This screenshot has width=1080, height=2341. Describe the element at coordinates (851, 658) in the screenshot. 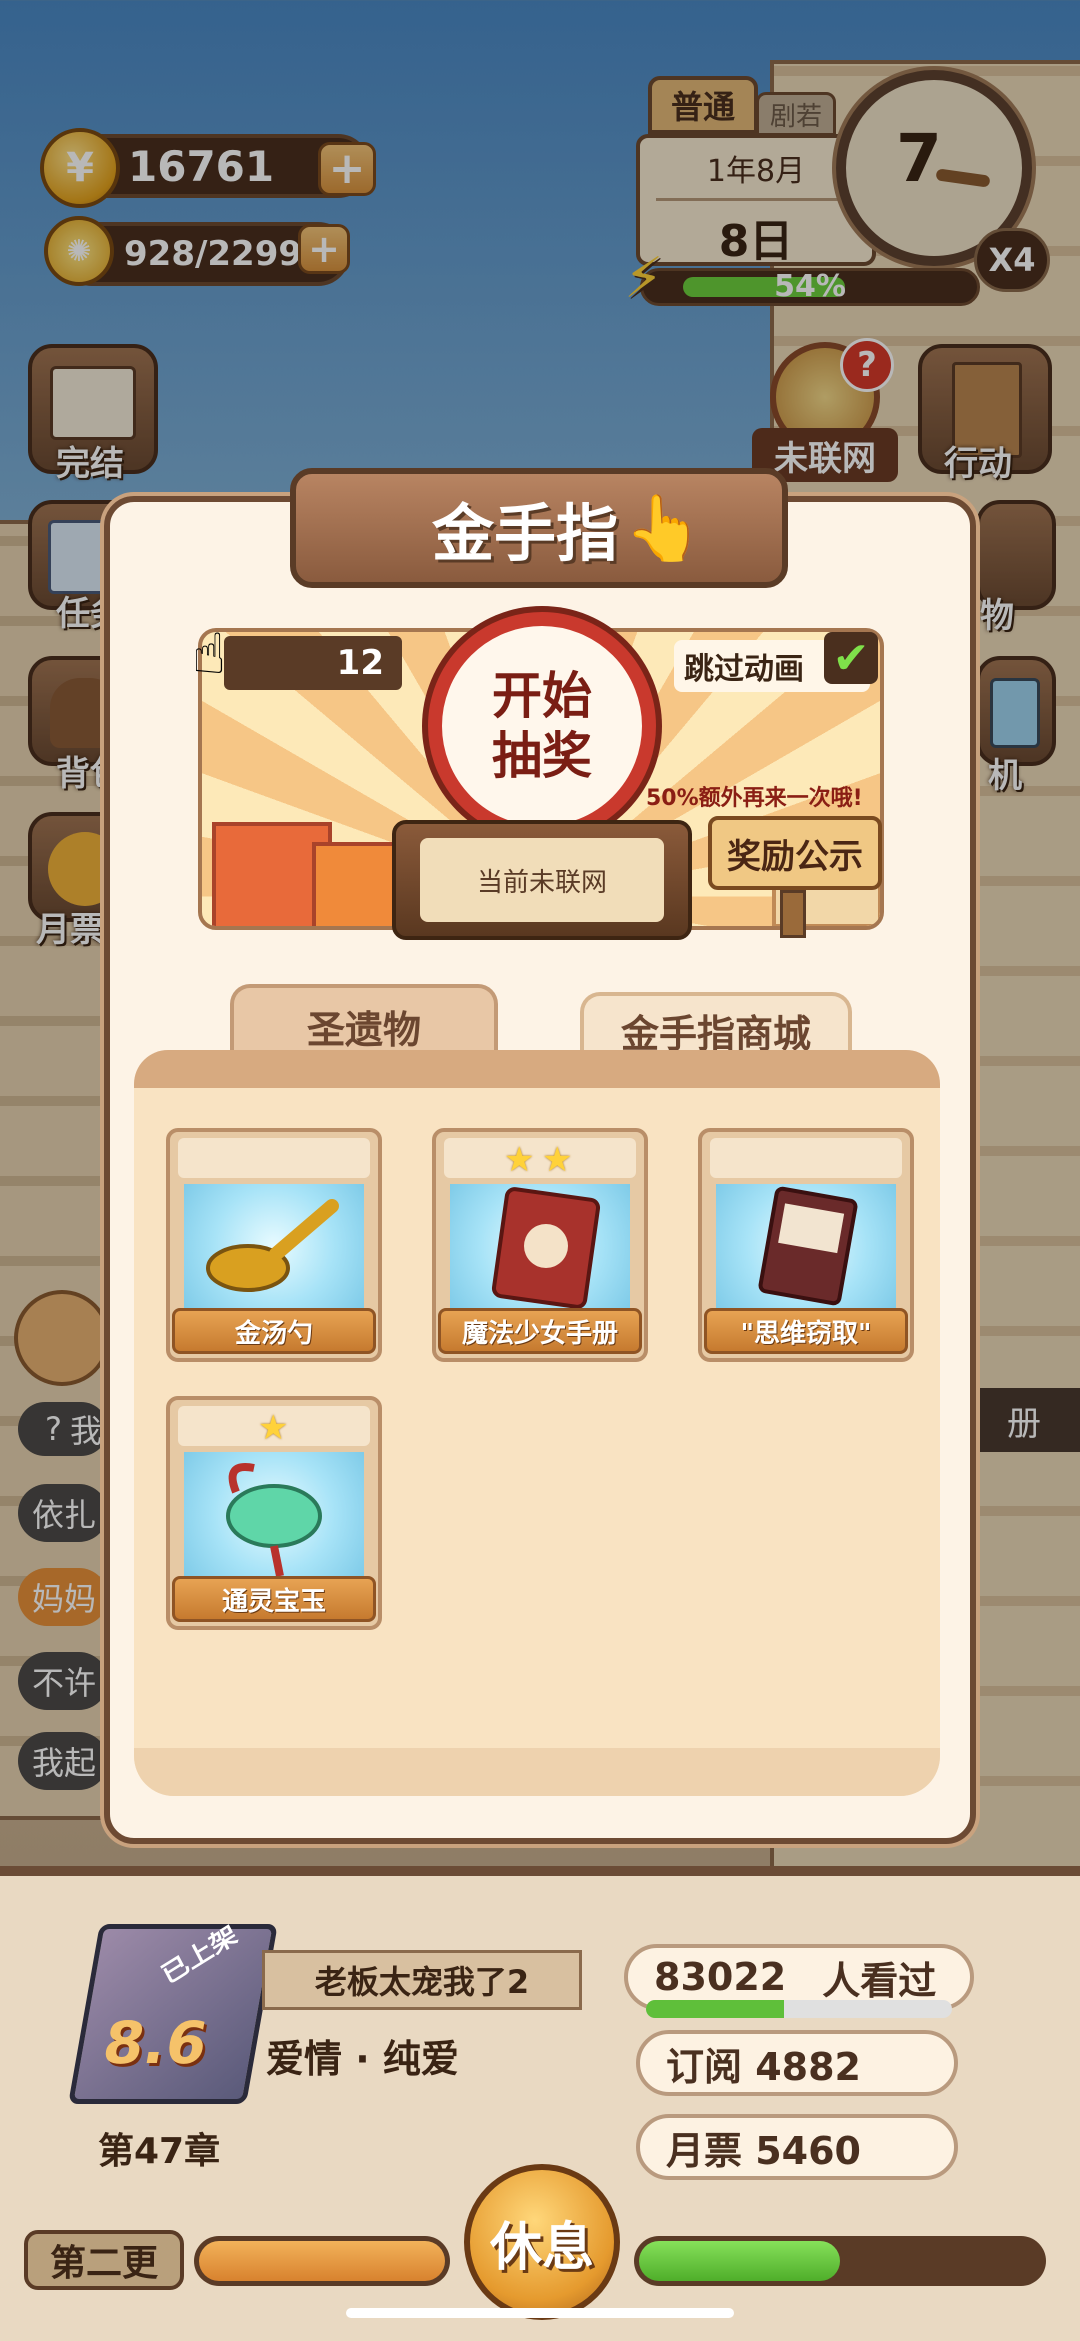

I see `checkmark-icon: ✔` at that location.